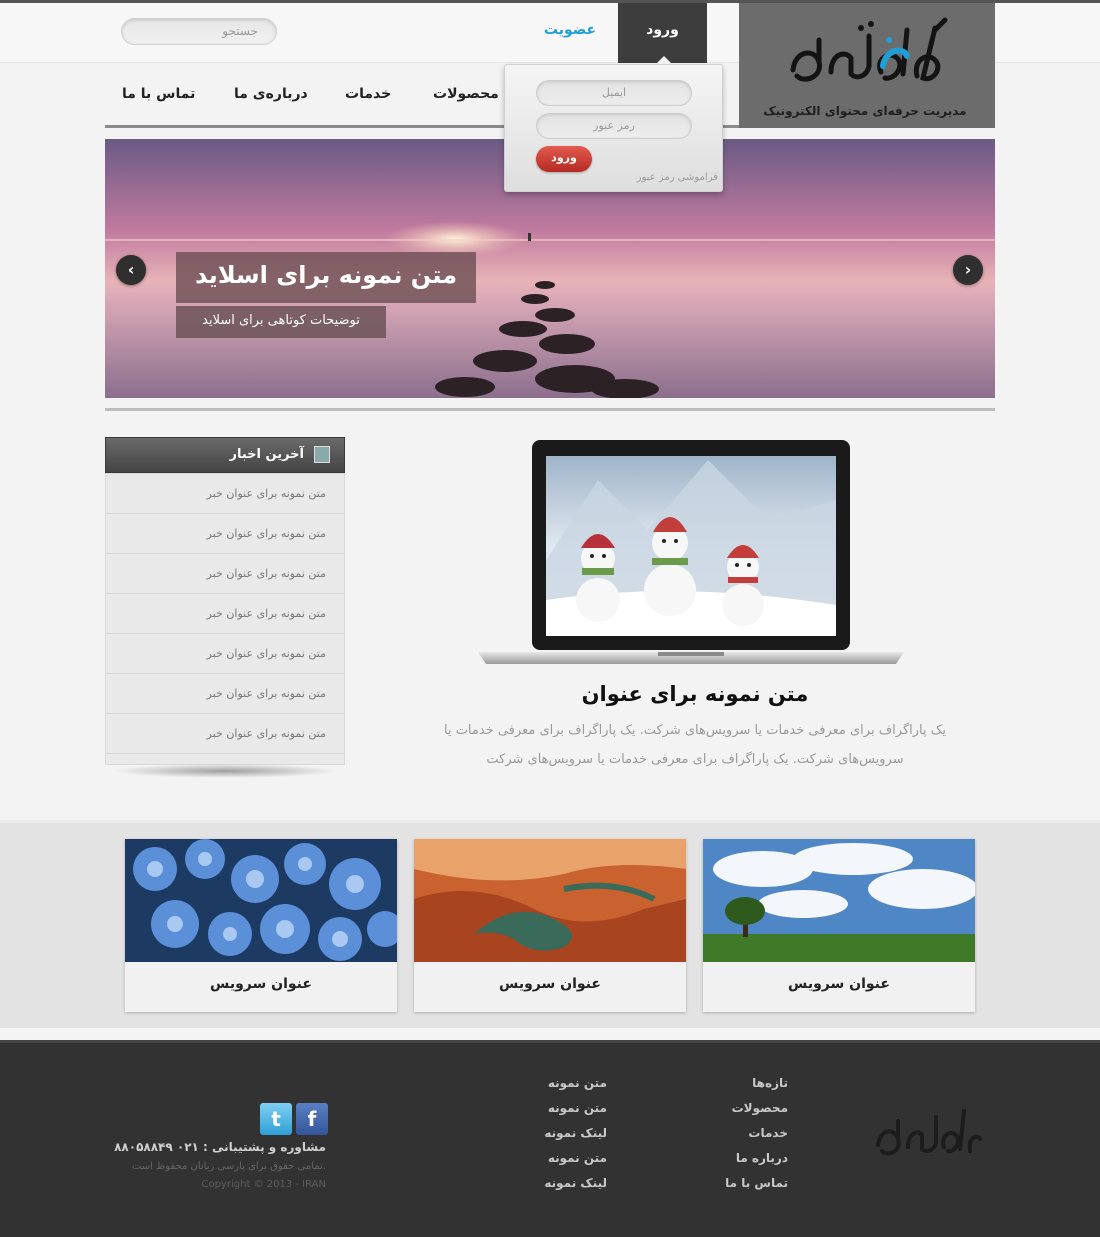  What do you see at coordinates (691, 552) in the screenshot?
I see `laptop-image` at bounding box center [691, 552].